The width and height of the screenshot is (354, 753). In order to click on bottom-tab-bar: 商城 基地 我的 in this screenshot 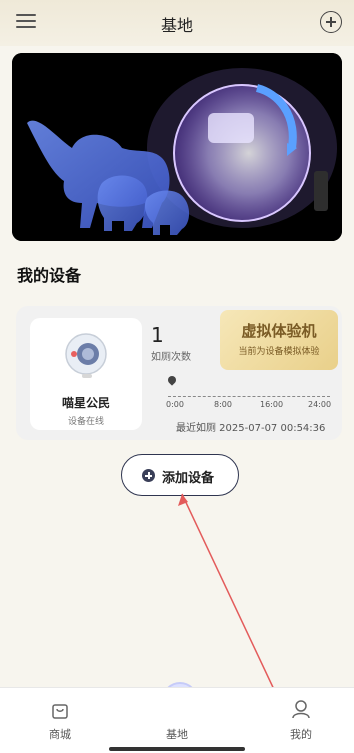, I will do `click(177, 720)`.